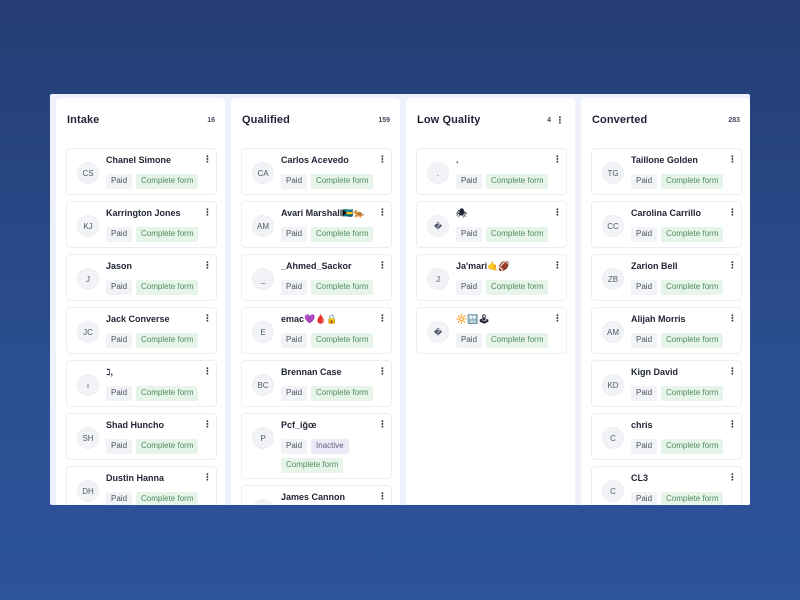 The image size is (800, 600). What do you see at coordinates (88, 438) in the screenshot?
I see `avatar: SH` at bounding box center [88, 438].